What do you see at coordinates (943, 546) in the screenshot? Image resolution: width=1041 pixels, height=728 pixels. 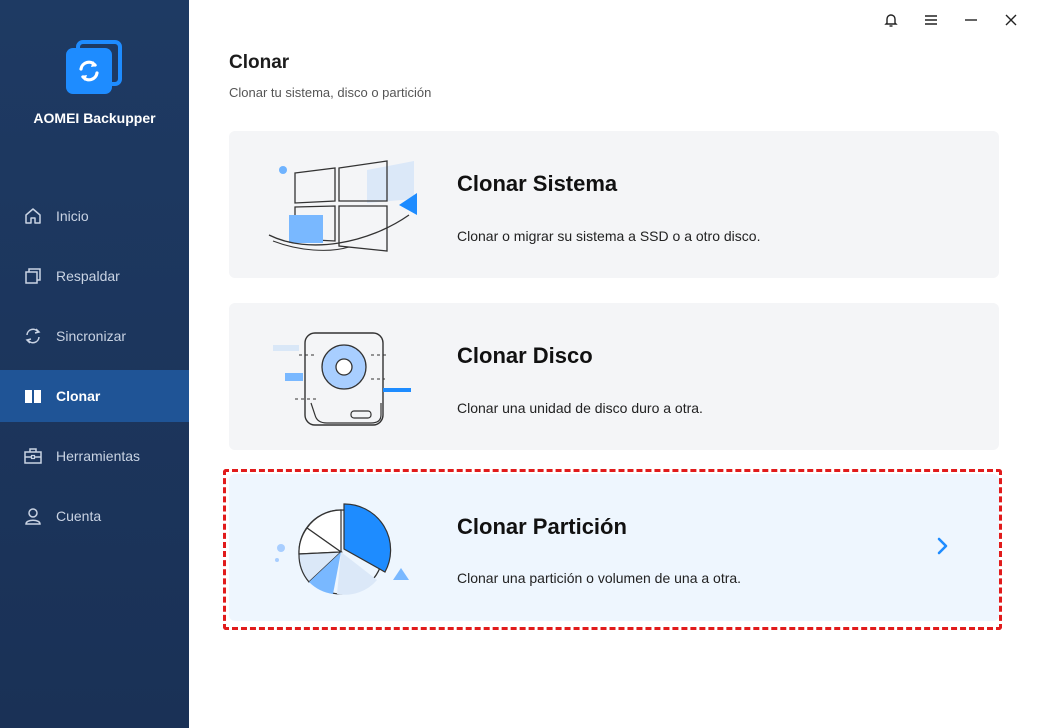 I see `chevron-right-icon` at bounding box center [943, 546].